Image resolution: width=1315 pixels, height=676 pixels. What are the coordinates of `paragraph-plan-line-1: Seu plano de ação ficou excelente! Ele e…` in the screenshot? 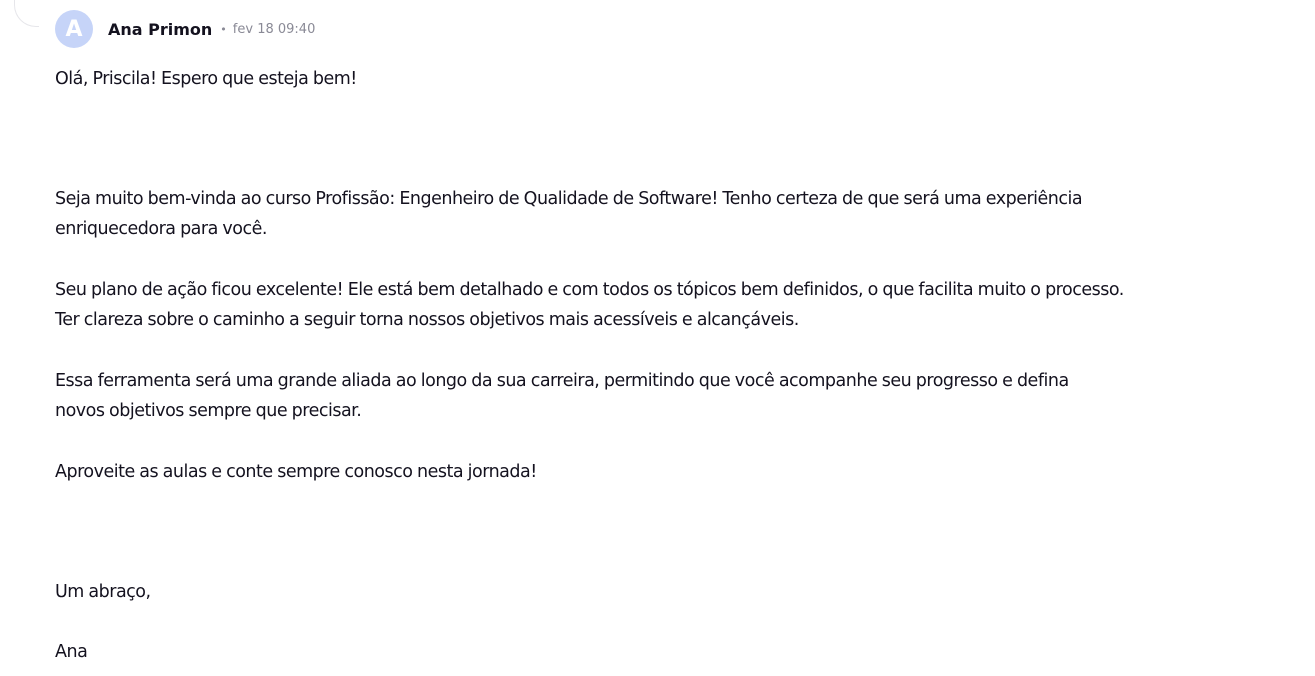 It's located at (589, 290).